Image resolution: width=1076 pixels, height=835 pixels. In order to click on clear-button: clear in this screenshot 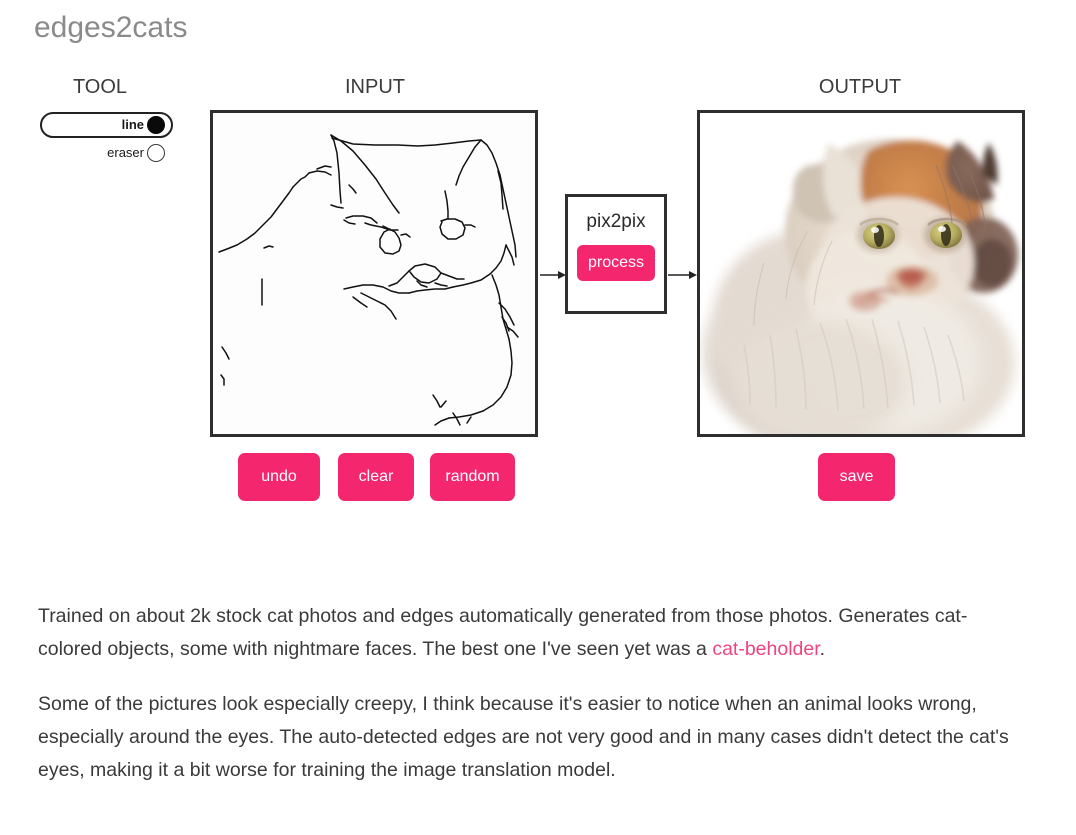, I will do `click(376, 477)`.